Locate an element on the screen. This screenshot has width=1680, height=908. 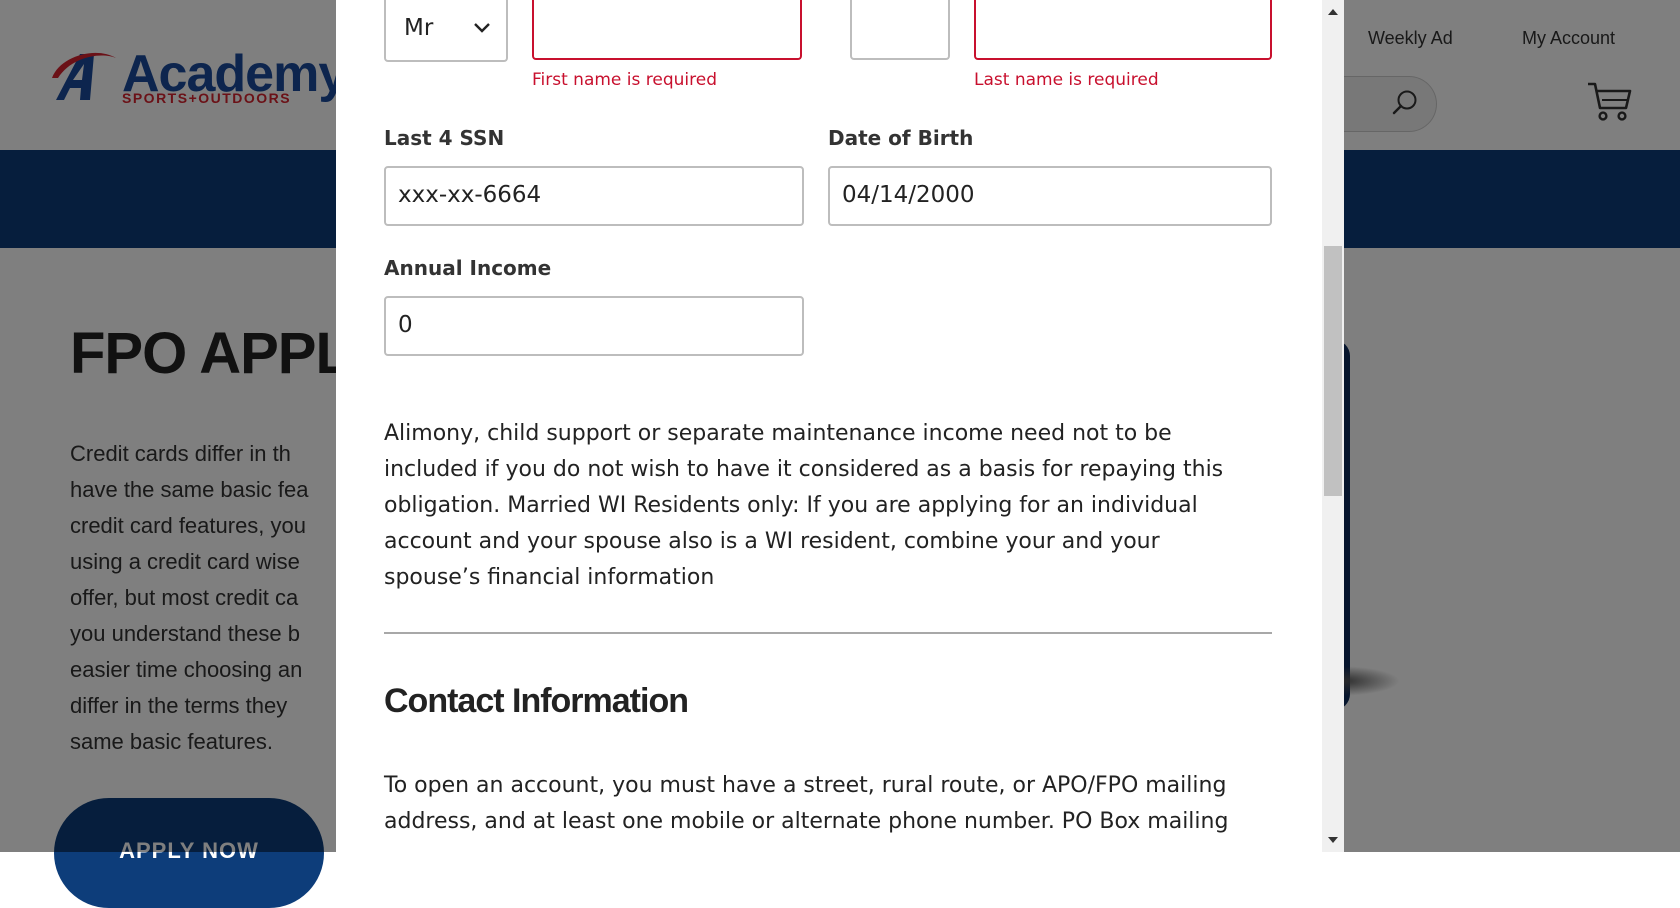
section-divider is located at coordinates (828, 633).